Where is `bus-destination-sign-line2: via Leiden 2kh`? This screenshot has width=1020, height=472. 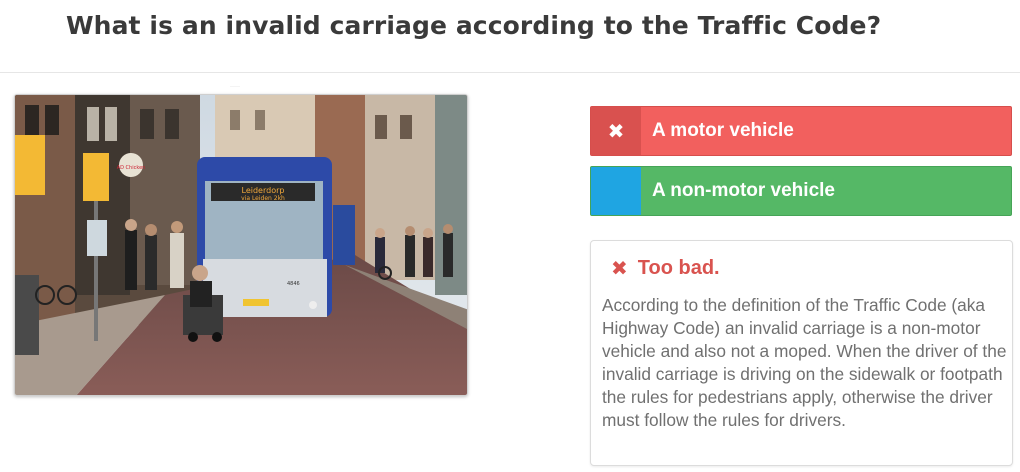
bus-destination-sign-line2: via Leiden 2kh is located at coordinates (263, 198).